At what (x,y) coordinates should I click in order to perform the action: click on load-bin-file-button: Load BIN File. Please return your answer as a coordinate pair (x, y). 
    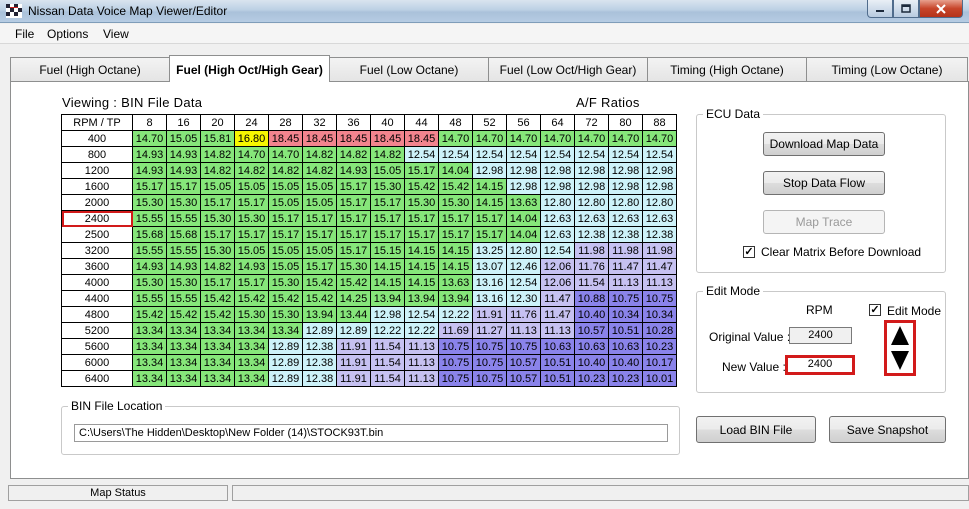
    Looking at the image, I should click on (756, 429).